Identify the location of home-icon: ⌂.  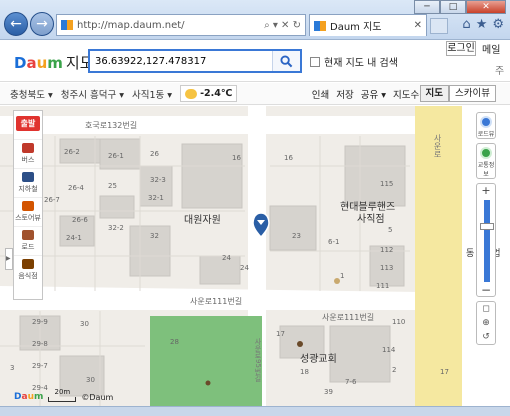
(466, 24).